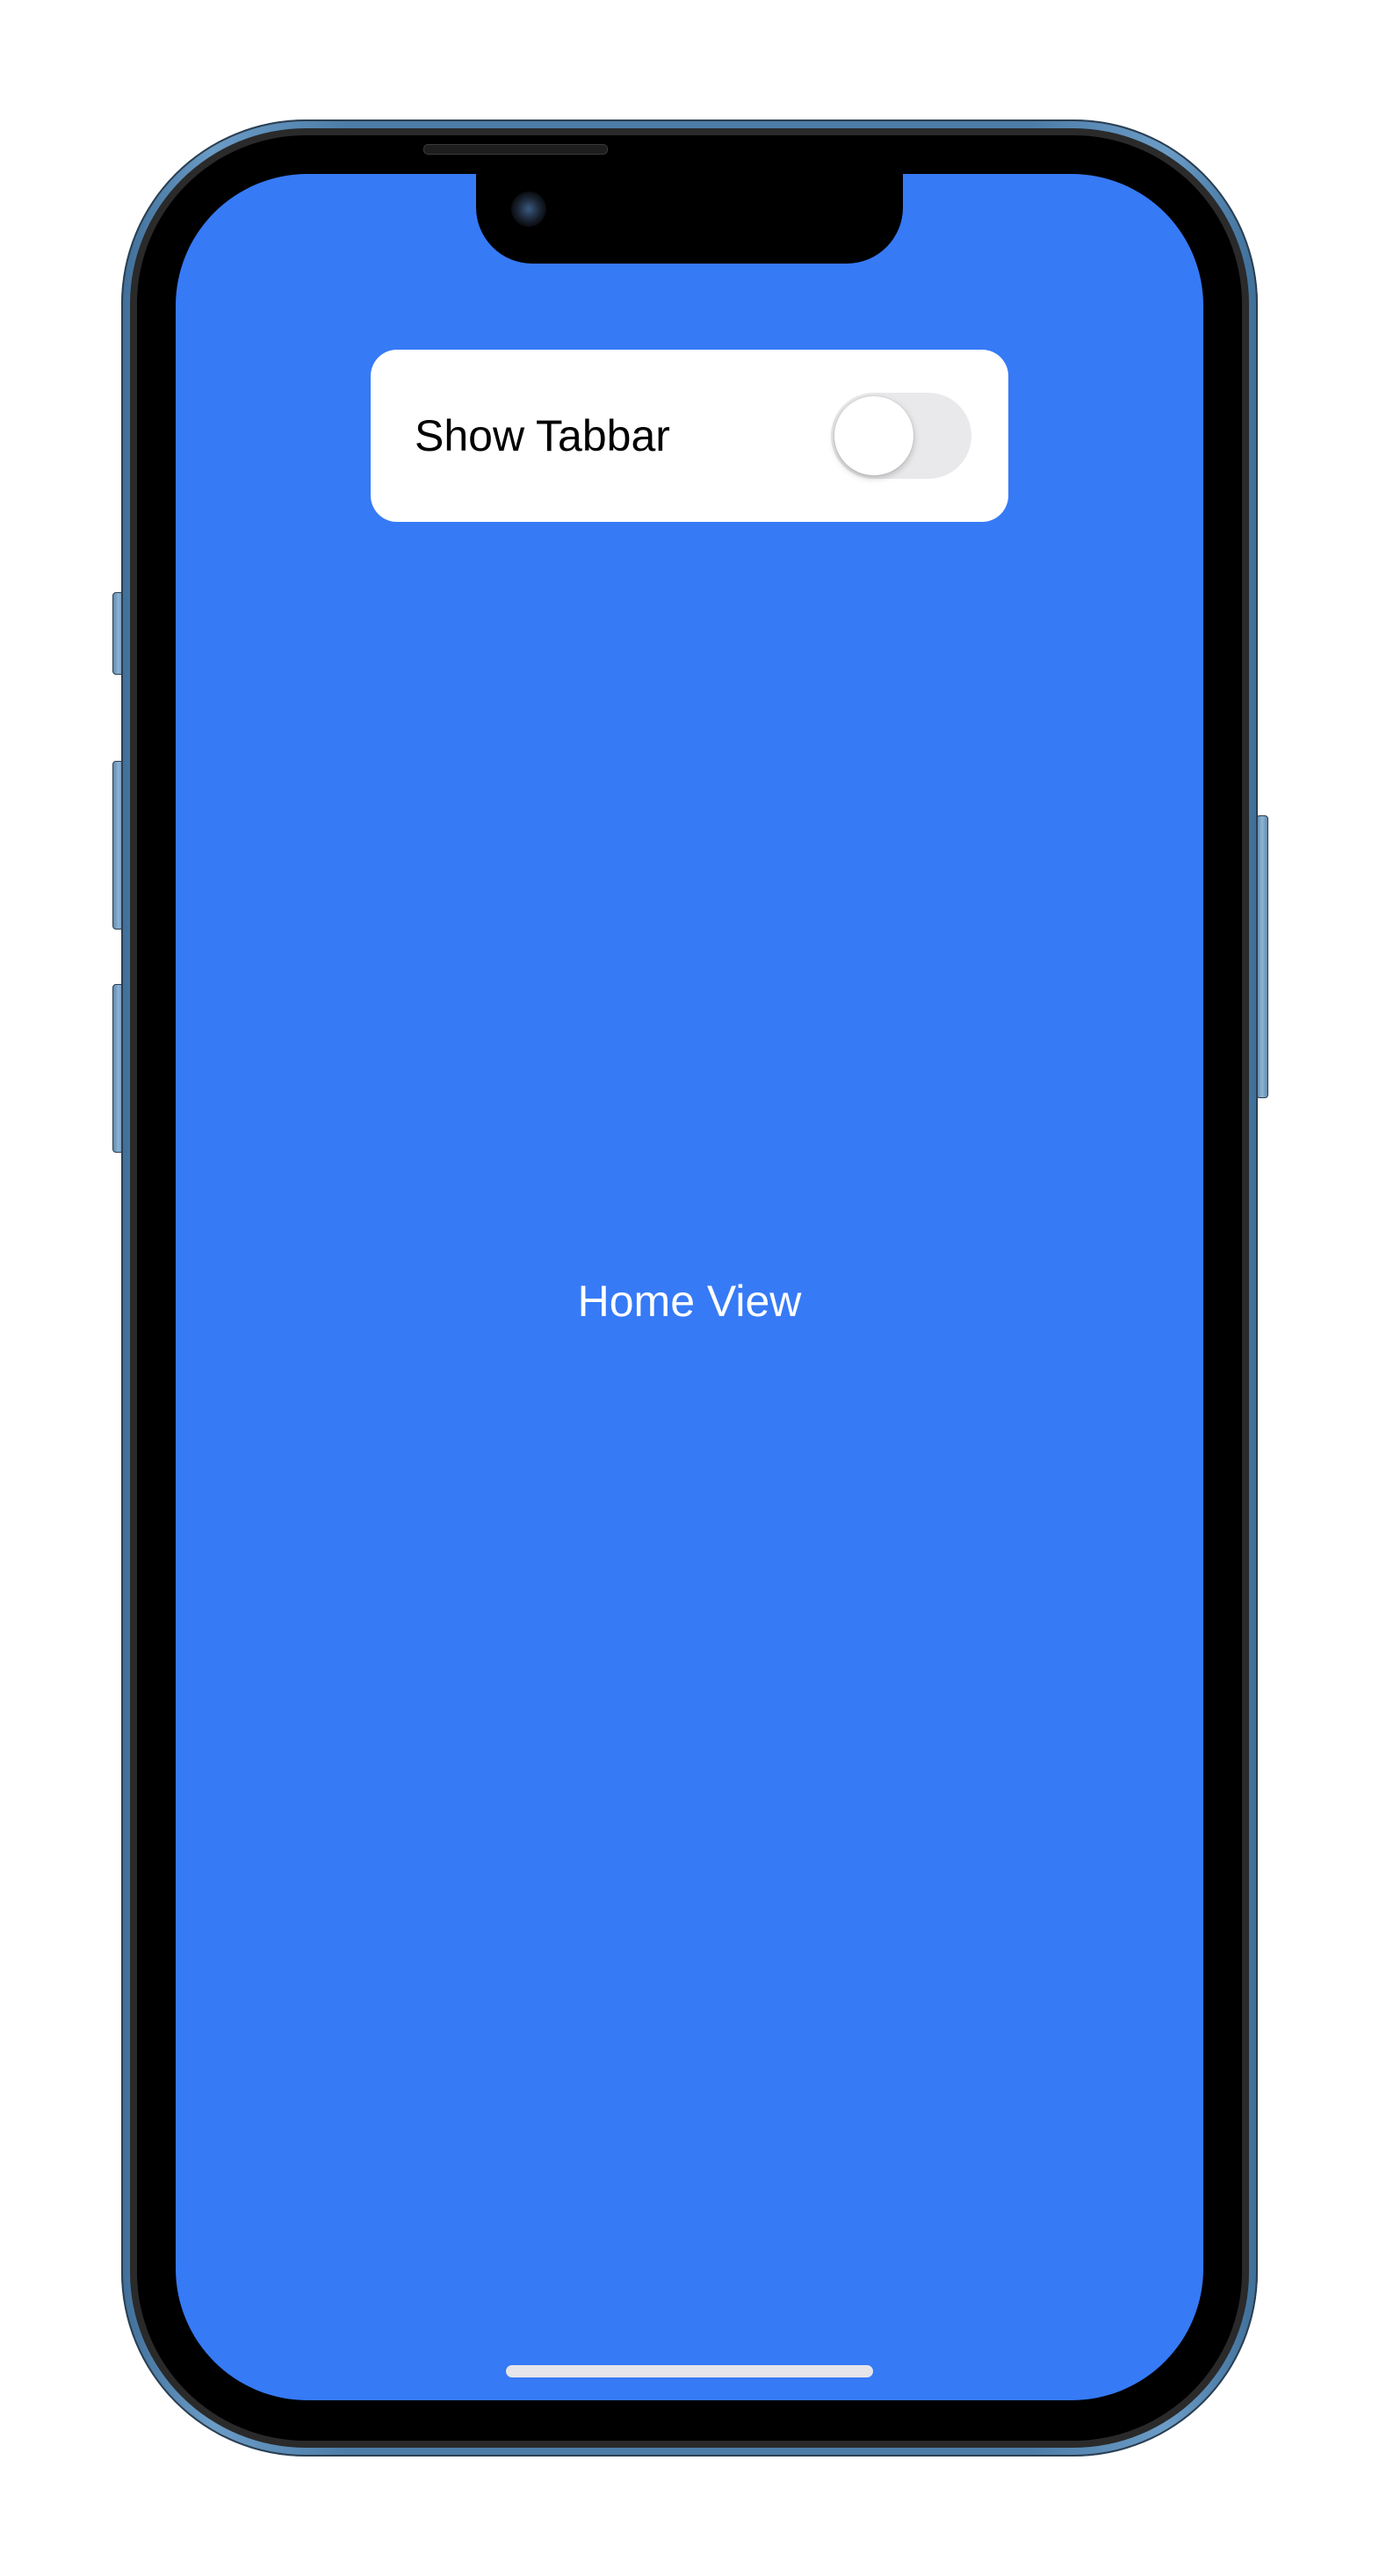 The image size is (1379, 2576). What do you see at coordinates (873, 435) in the screenshot?
I see `toggle-knob` at bounding box center [873, 435].